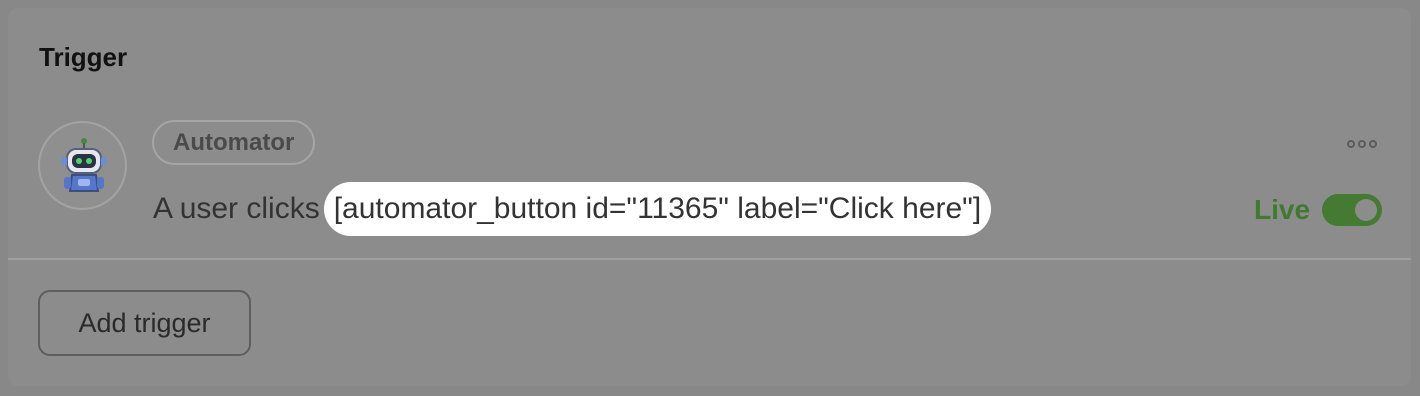 The height and width of the screenshot is (396, 1420). I want to click on live-toggle, so click(1352, 210).